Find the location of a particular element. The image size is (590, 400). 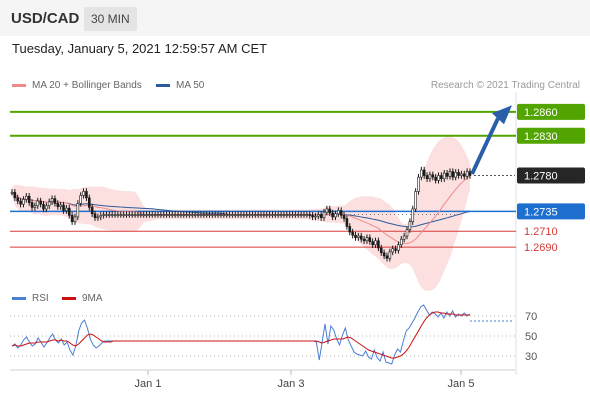

price-label-last: 1.2780 is located at coordinates (541, 177).